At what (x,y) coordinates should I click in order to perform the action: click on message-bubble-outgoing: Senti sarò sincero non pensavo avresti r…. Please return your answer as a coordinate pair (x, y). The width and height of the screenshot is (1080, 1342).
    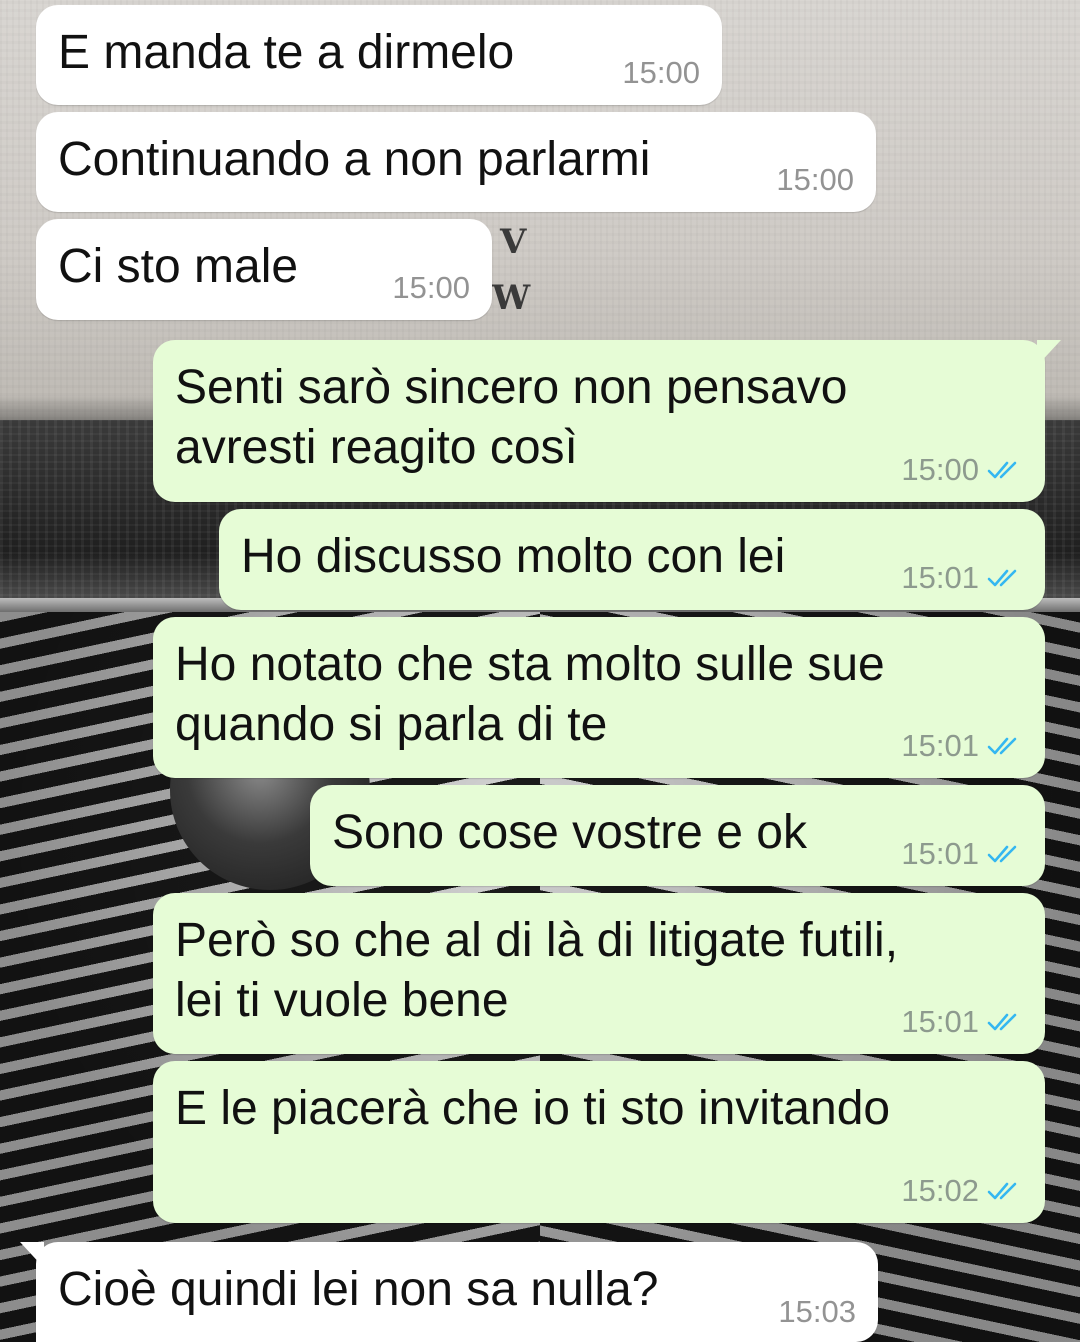
    Looking at the image, I should click on (607, 421).